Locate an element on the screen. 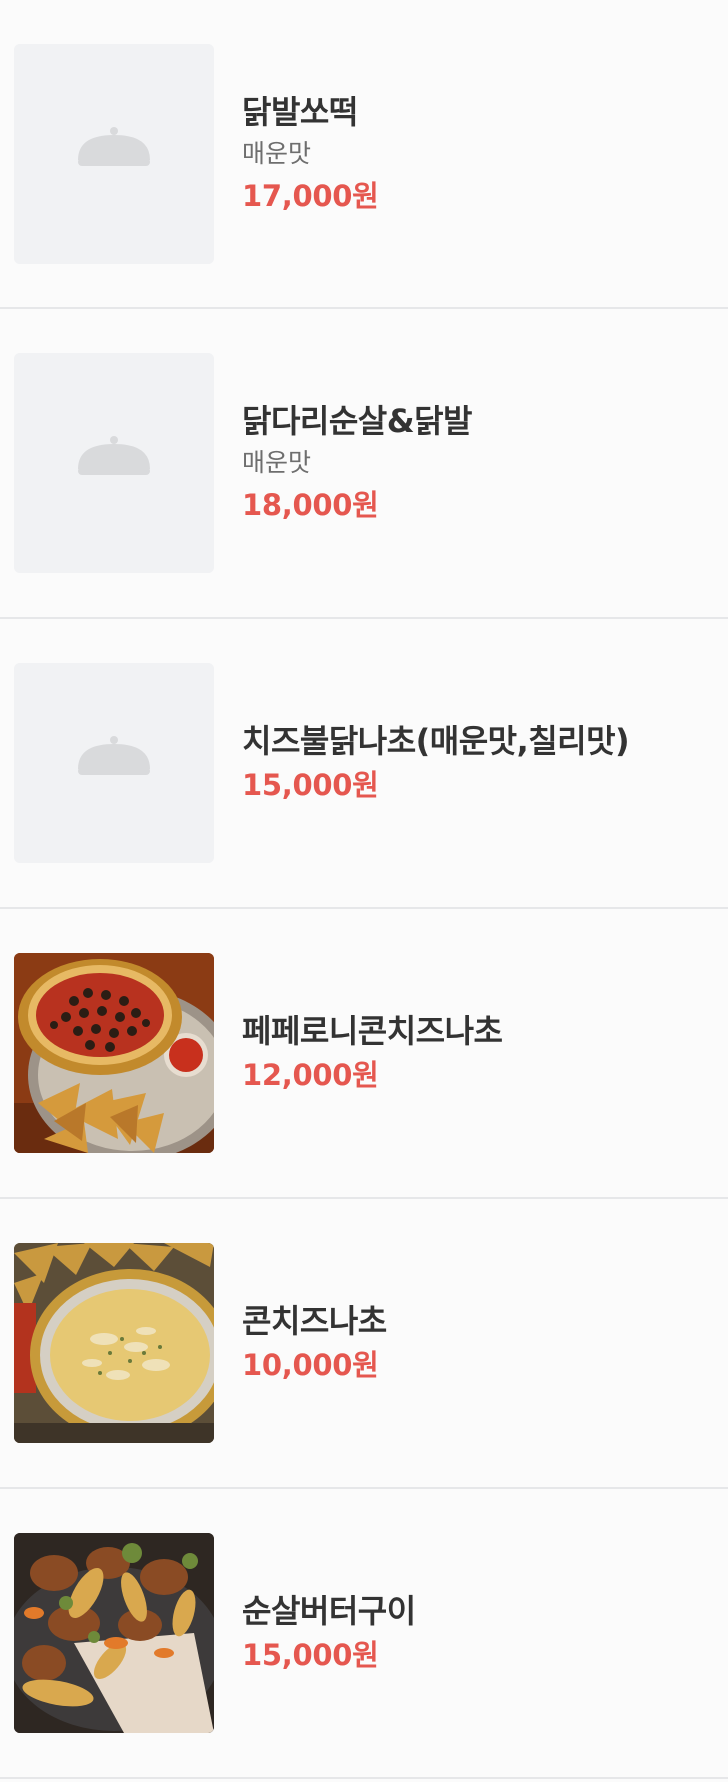  menu-item-name: 치즈불닭나초(매운맛,칠리맛) is located at coordinates (436, 741).